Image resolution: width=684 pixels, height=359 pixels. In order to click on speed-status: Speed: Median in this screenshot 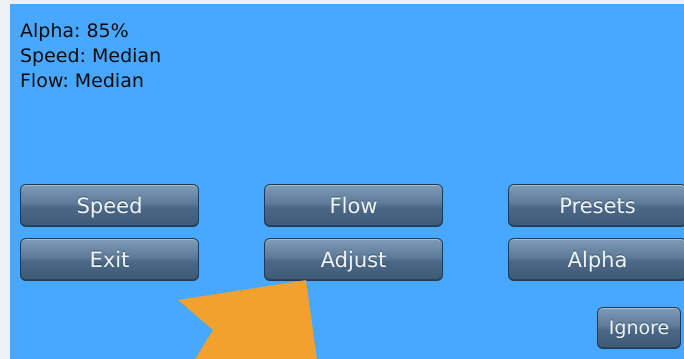, I will do `click(91, 56)`.